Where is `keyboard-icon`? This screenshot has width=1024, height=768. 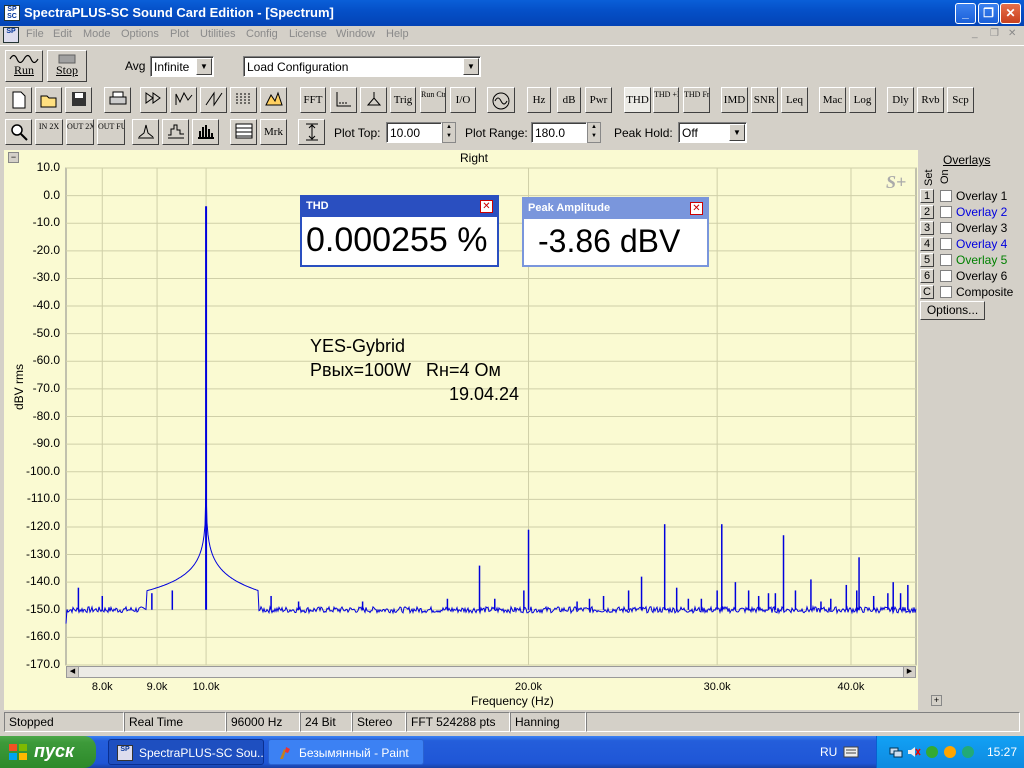 keyboard-icon is located at coordinates (851, 752).